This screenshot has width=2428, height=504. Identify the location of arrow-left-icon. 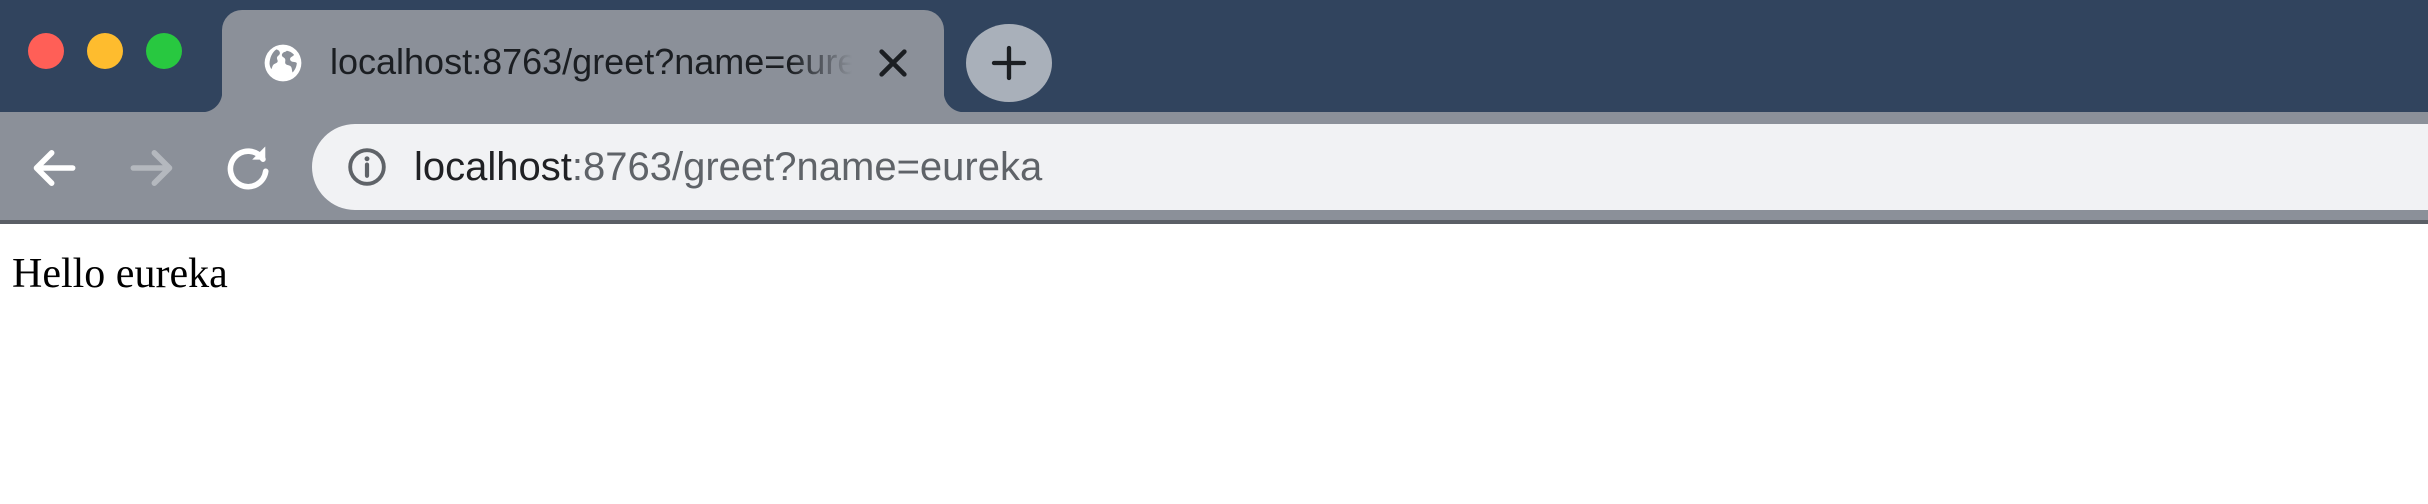
(54, 168).